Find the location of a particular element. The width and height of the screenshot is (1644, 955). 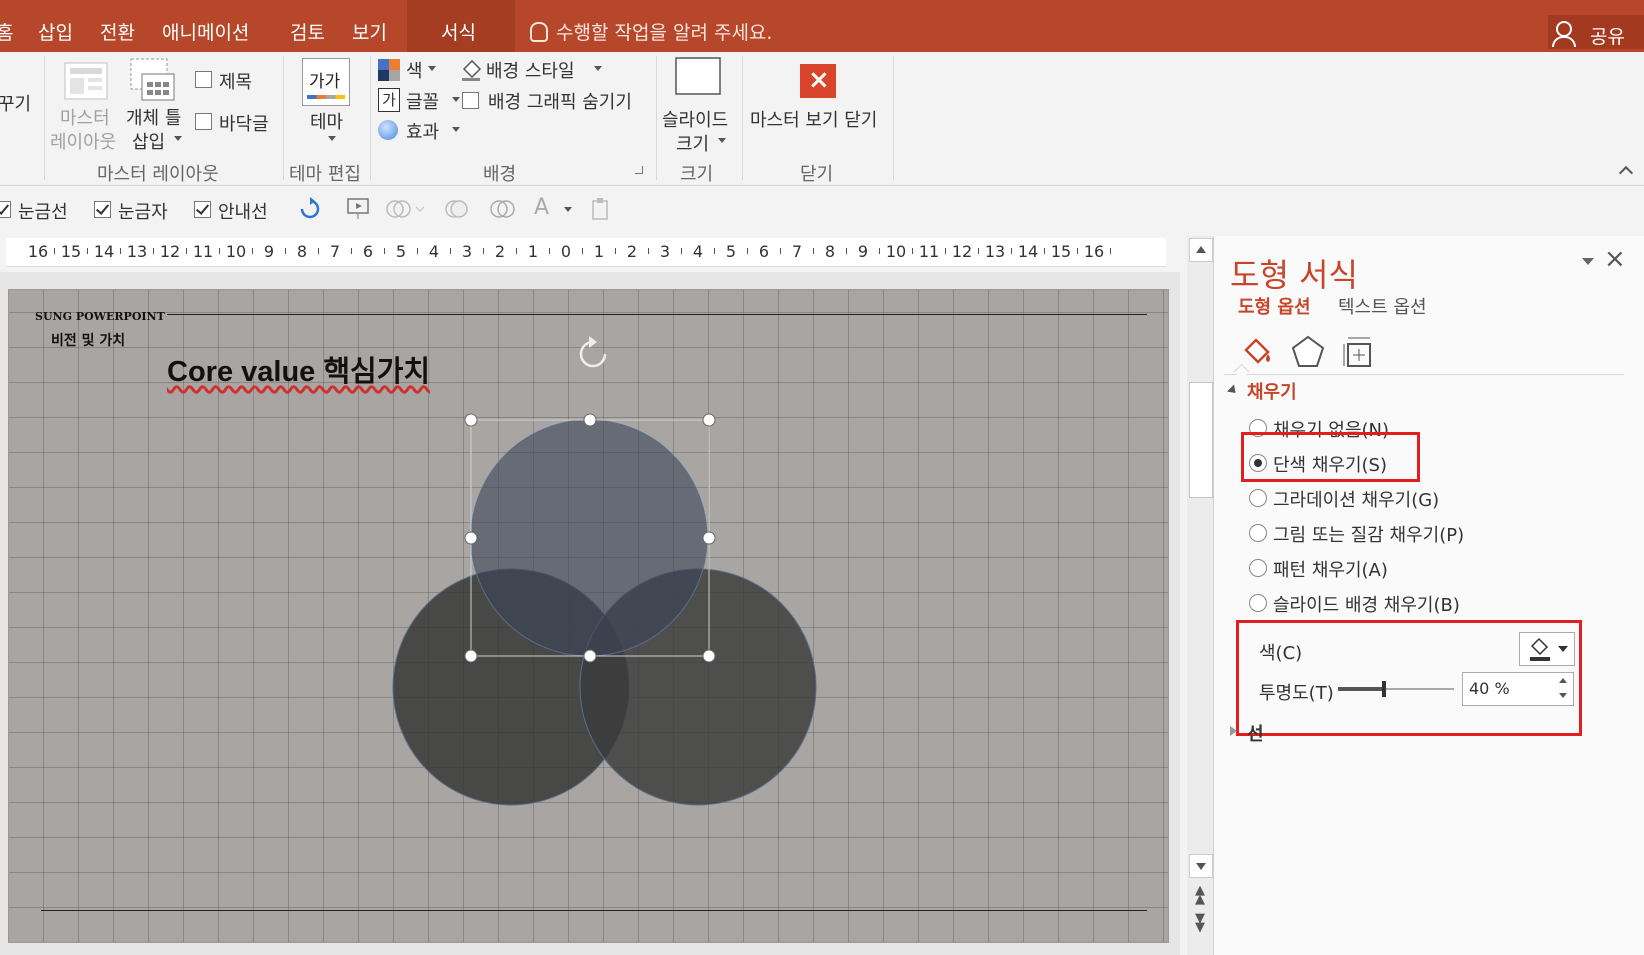

slideshow-icon is located at coordinates (360, 209).